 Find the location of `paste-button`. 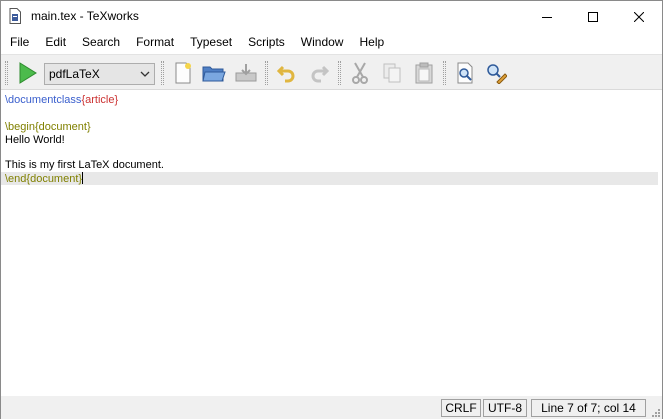

paste-button is located at coordinates (424, 73).